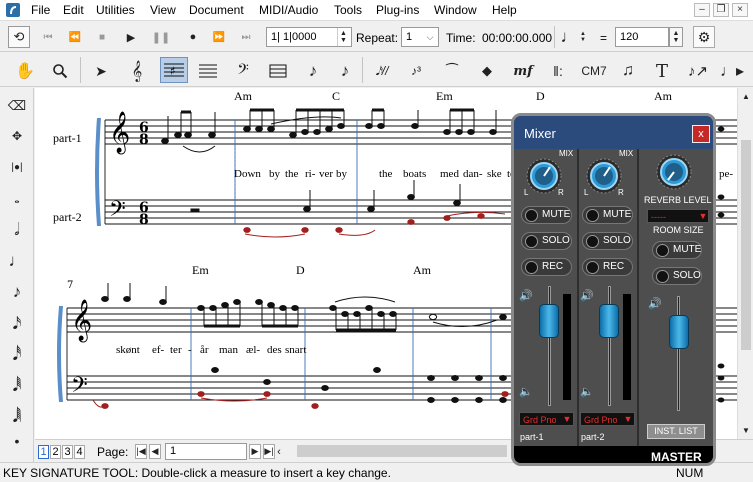 The image size is (753, 482). Describe the element at coordinates (313, 71) in the screenshot. I see `simple-entry-icon: ♪` at that location.